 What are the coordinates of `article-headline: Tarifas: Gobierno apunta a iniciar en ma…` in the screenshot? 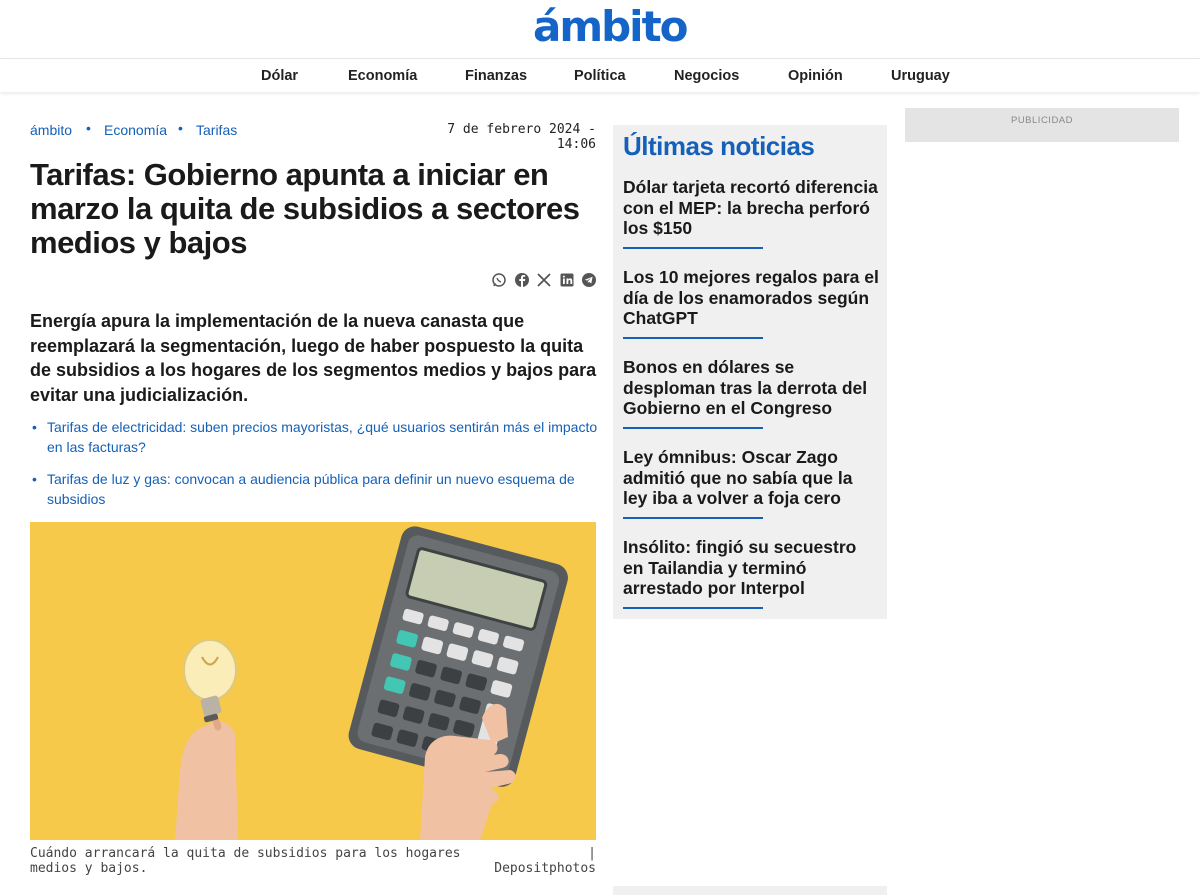 It's located at (305, 208).